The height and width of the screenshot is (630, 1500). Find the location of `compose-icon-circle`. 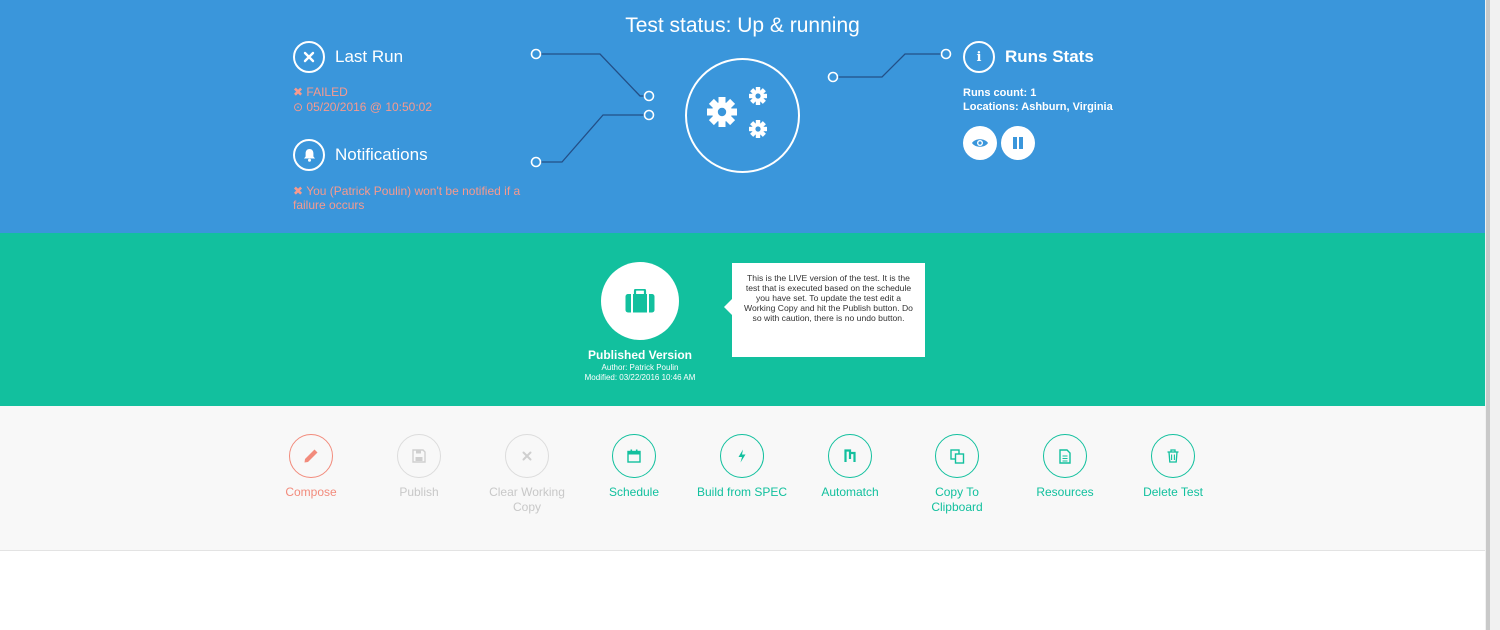

compose-icon-circle is located at coordinates (311, 456).